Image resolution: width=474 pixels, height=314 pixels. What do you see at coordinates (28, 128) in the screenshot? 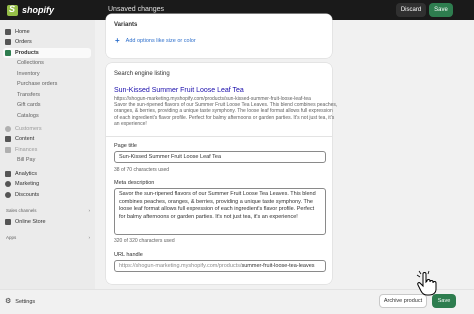
I see `sidebar-item-label: Customers` at bounding box center [28, 128].